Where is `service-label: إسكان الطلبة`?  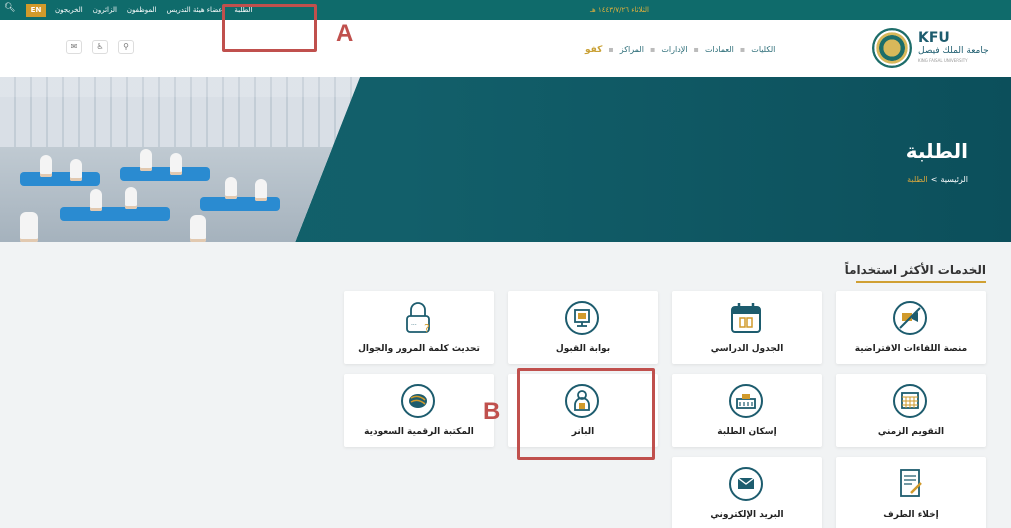 service-label: إسكان الطلبة is located at coordinates (747, 432).